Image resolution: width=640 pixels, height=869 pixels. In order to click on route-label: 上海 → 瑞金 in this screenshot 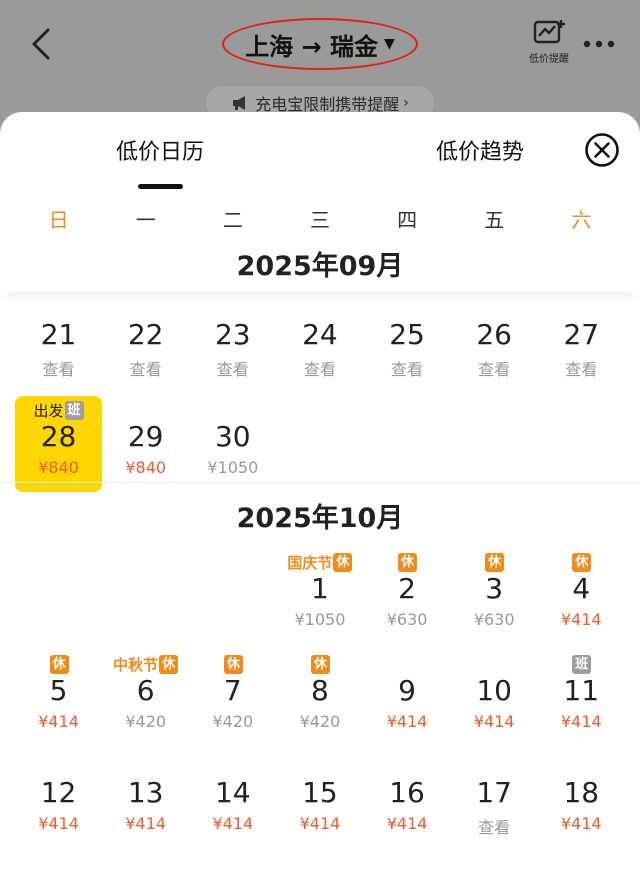, I will do `click(312, 46)`.